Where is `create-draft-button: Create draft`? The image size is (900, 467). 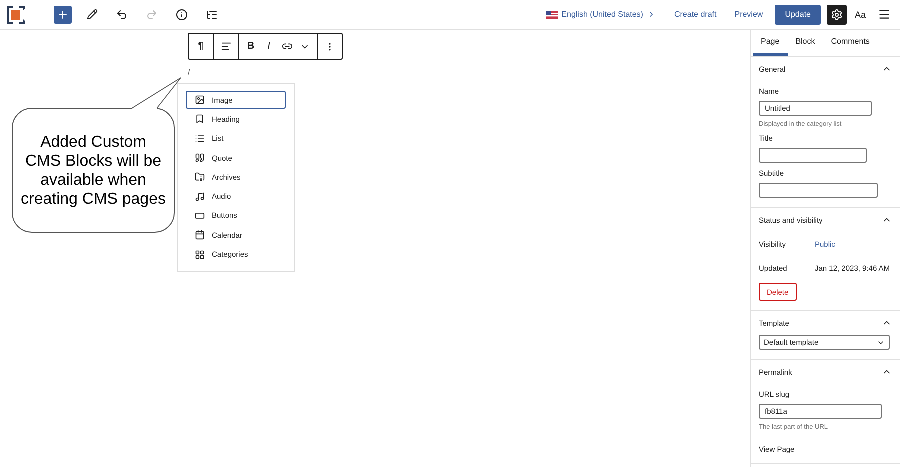
create-draft-button: Create draft is located at coordinates (695, 14).